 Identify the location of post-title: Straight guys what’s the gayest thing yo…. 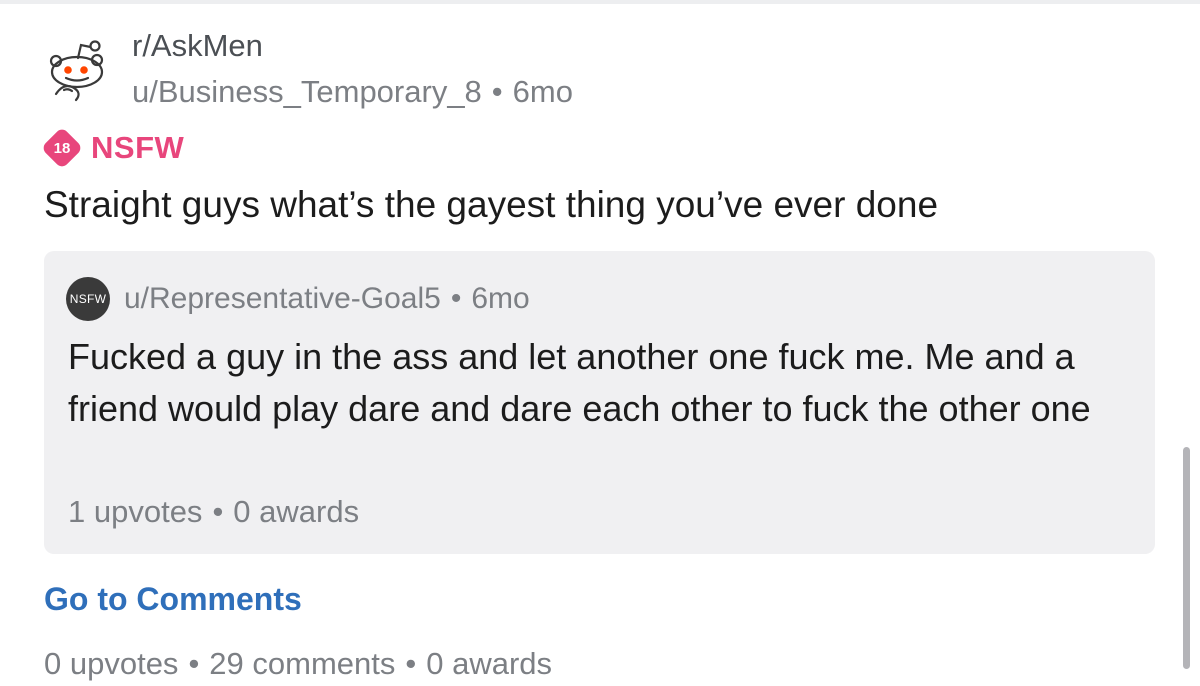
(491, 205).